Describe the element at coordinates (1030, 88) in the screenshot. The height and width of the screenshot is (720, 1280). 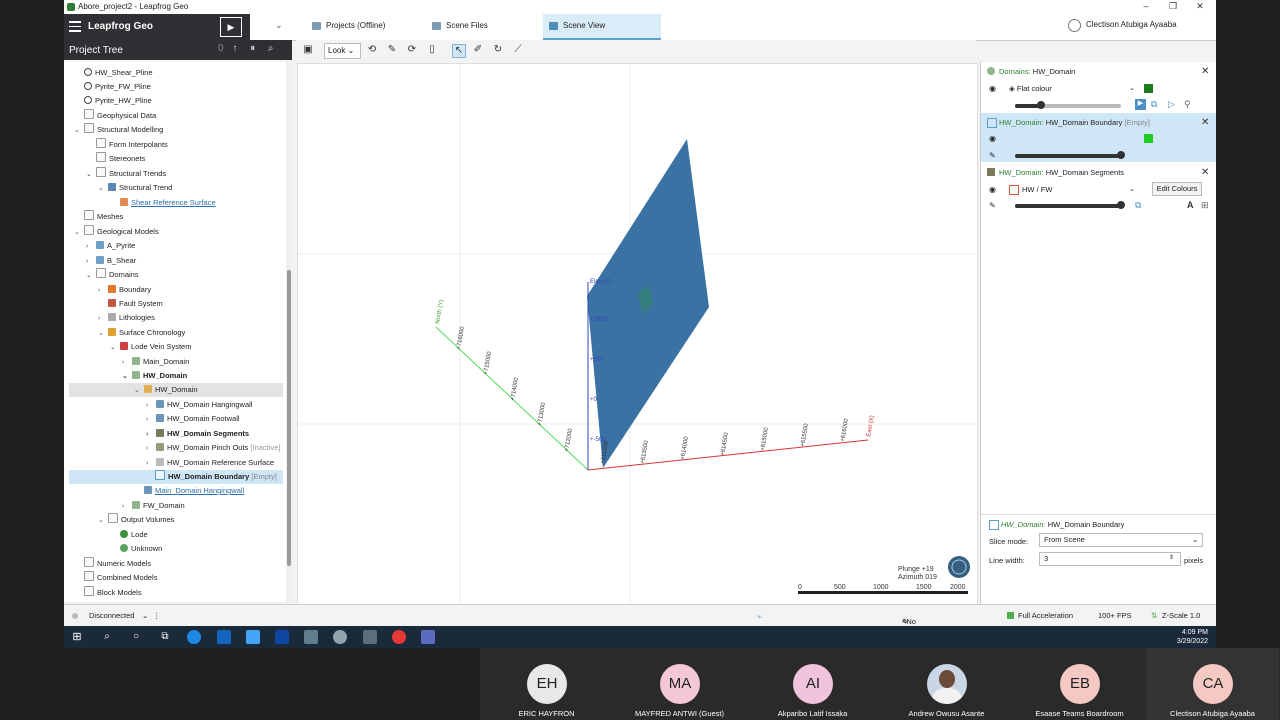
I see `colour-mode-dropdown: ◈ Flat colour` at that location.